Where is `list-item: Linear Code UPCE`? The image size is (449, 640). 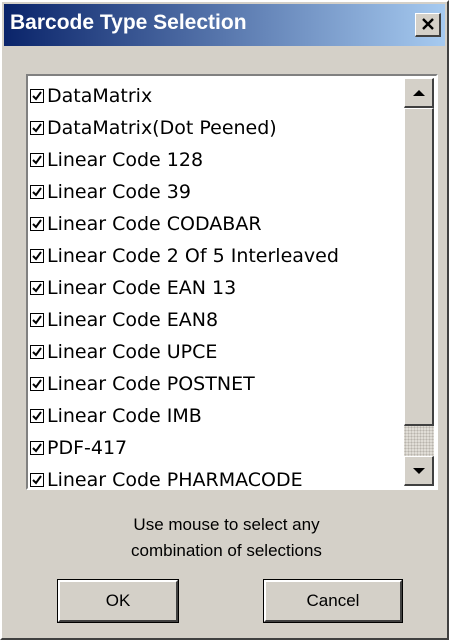 list-item: Linear Code UPCE is located at coordinates (218, 352).